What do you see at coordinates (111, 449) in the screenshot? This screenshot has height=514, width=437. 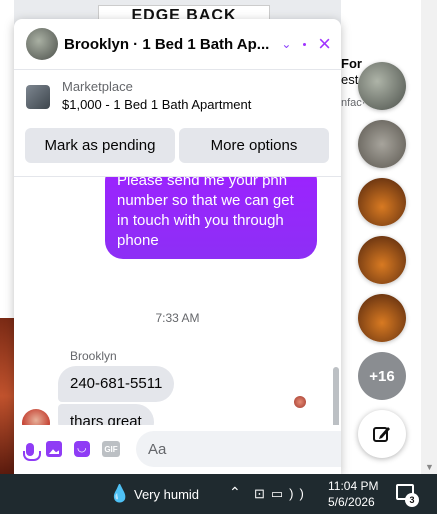 I see `gif-icon: GIF` at bounding box center [111, 449].